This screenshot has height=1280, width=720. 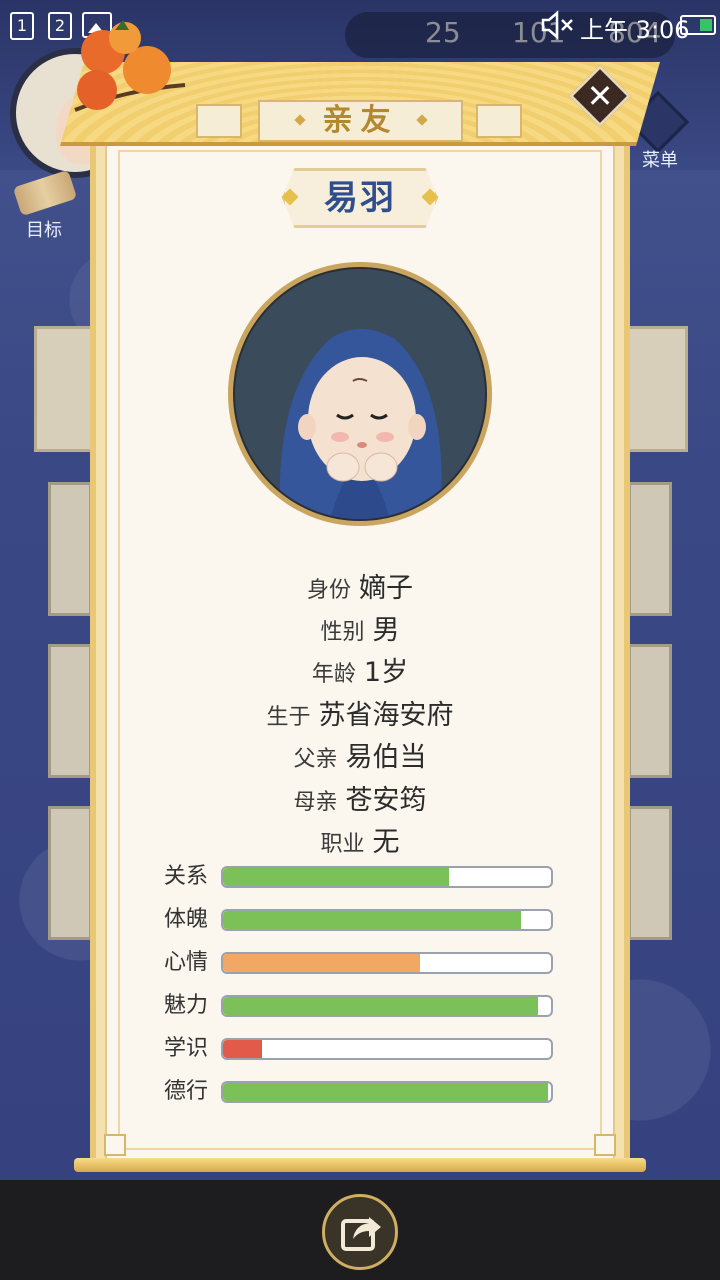 What do you see at coordinates (386, 715) in the screenshot?
I see `info-value: 苏省海安府` at bounding box center [386, 715].